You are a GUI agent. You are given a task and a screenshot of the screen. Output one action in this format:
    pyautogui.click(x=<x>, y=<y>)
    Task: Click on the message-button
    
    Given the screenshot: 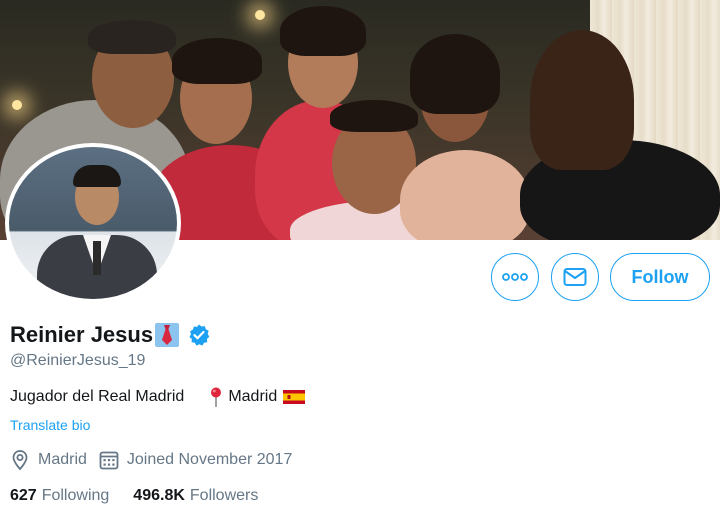 What is the action you would take?
    pyautogui.click(x=575, y=277)
    